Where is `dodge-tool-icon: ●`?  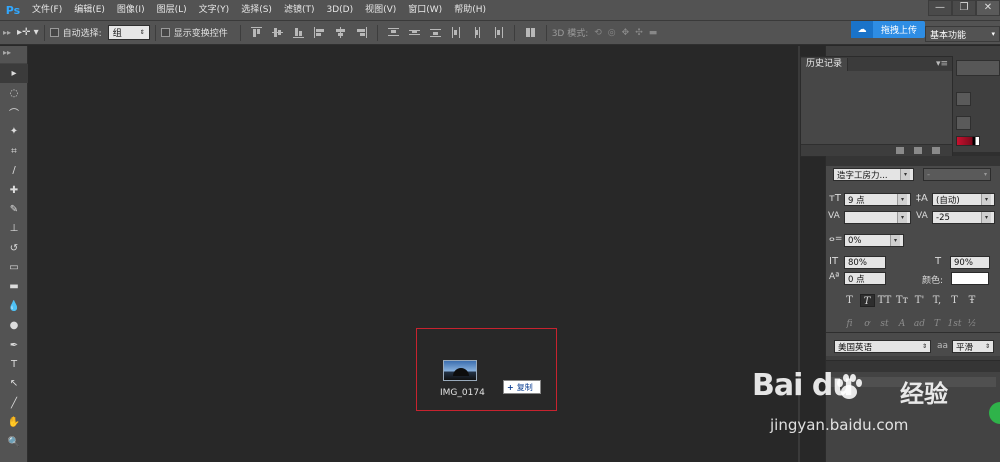
dodge-tool-icon: ● is located at coordinates (14, 325).